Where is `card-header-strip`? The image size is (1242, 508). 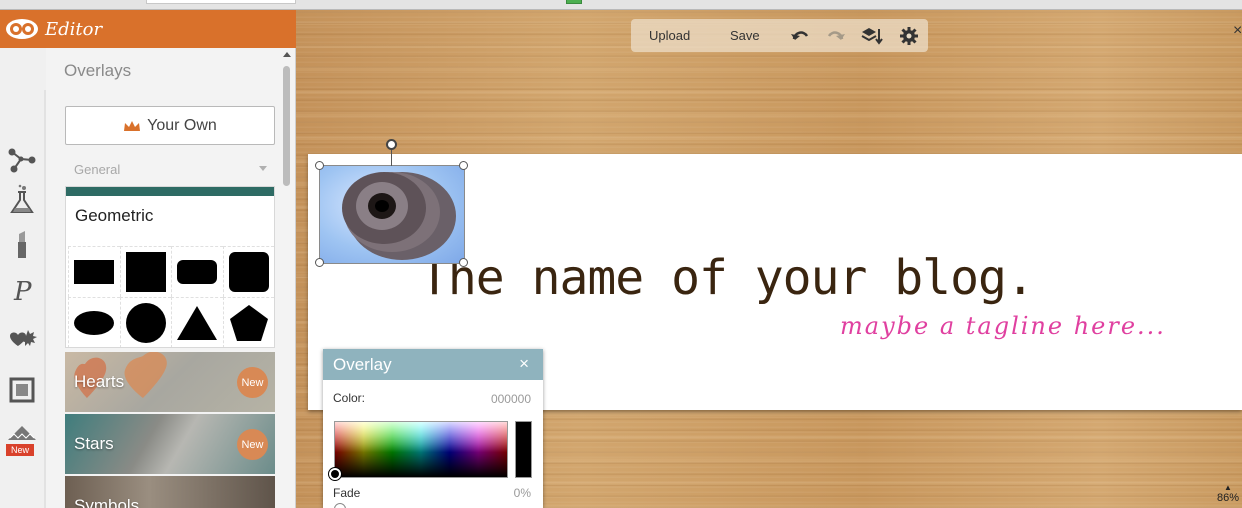
card-header-strip is located at coordinates (170, 191).